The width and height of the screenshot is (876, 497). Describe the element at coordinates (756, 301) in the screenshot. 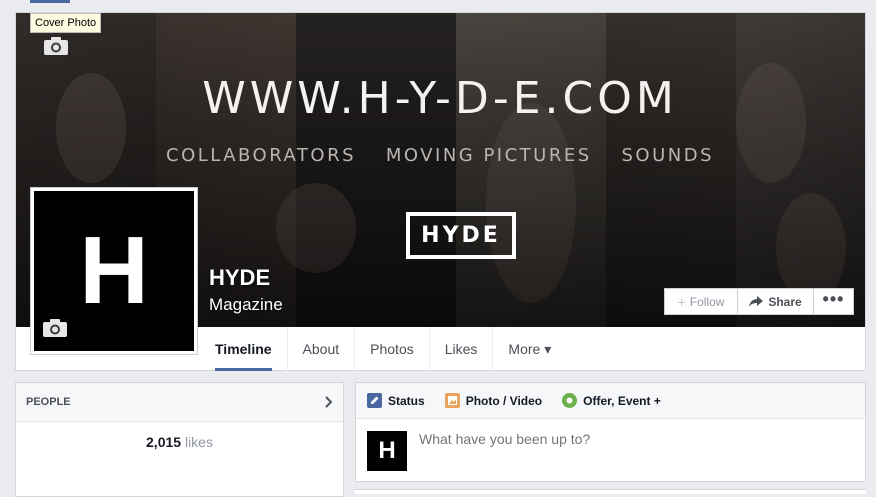

I see `share-arrow-icon` at that location.